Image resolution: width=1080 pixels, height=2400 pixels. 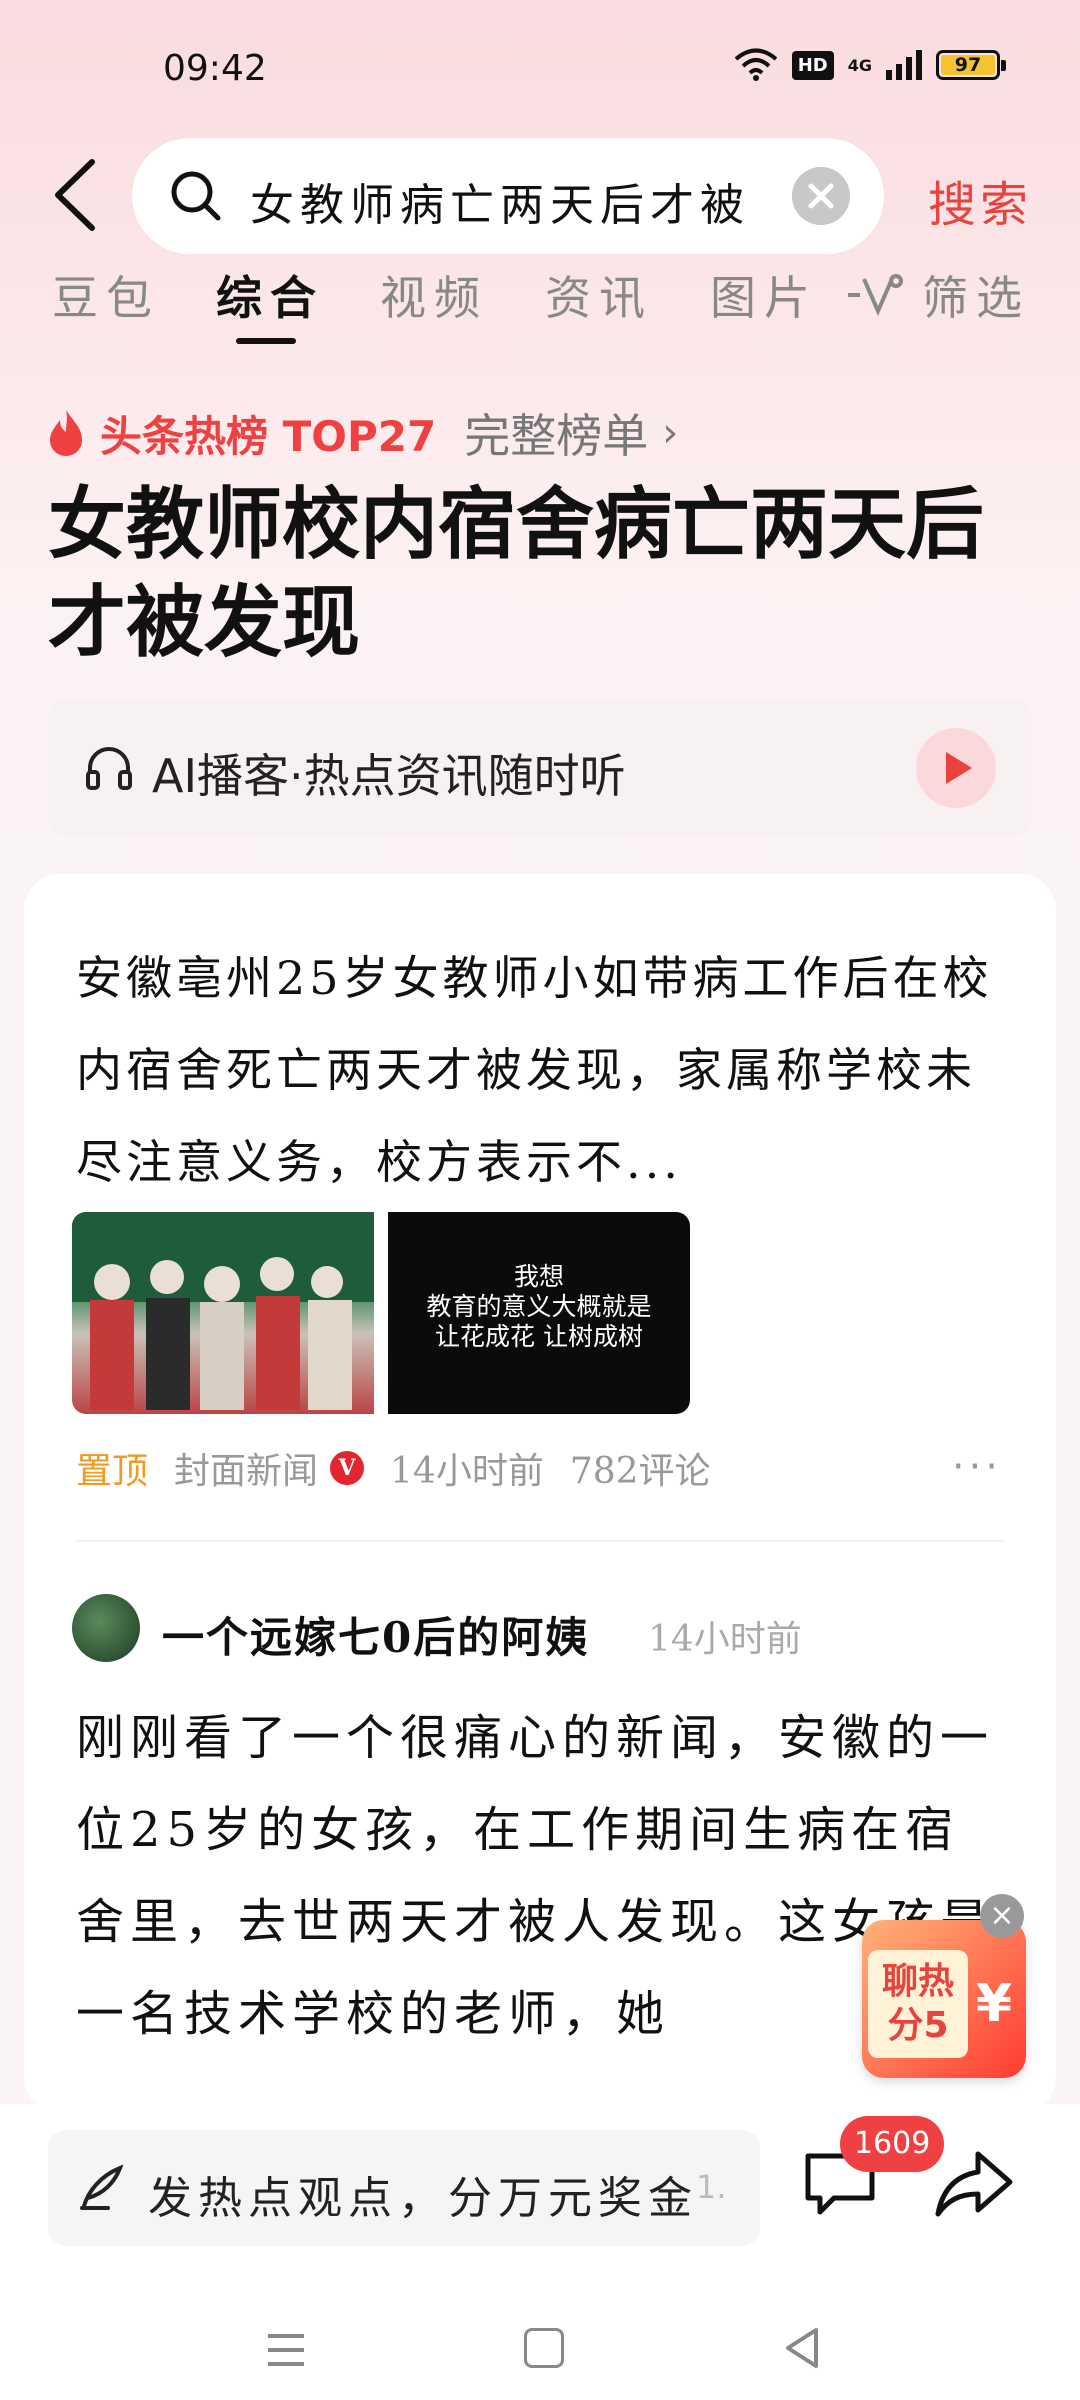 I want to click on home-icon, so click(x=544, y=2348).